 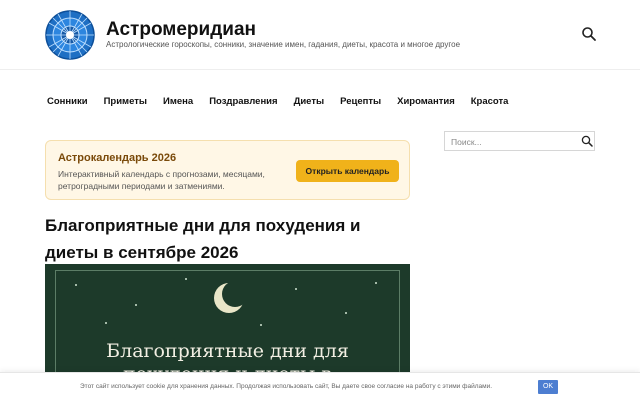 I want to click on search-icon, so click(x=589, y=34).